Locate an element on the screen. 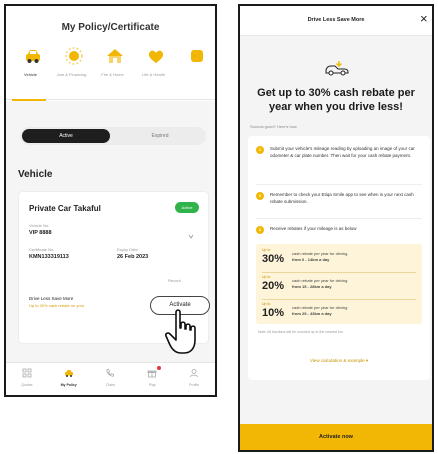 The height and width of the screenshot is (454, 438). step-number: 2 is located at coordinates (260, 196).